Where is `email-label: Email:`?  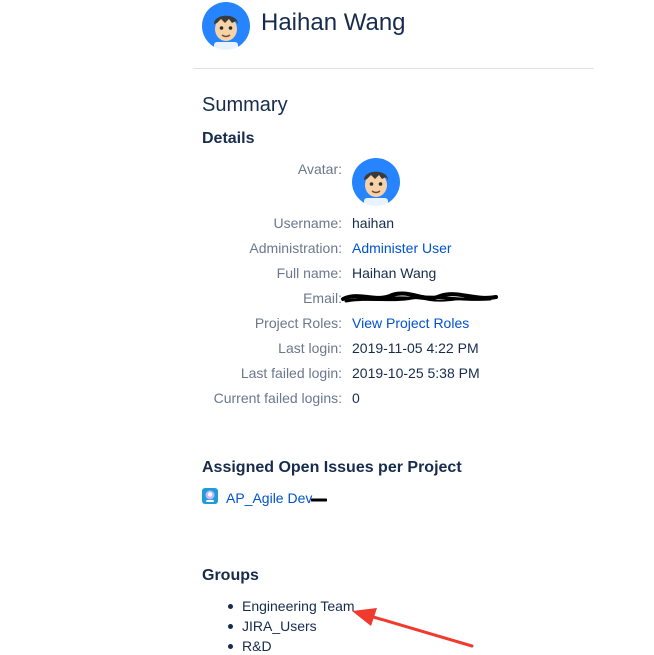 email-label: Email: is located at coordinates (322, 298).